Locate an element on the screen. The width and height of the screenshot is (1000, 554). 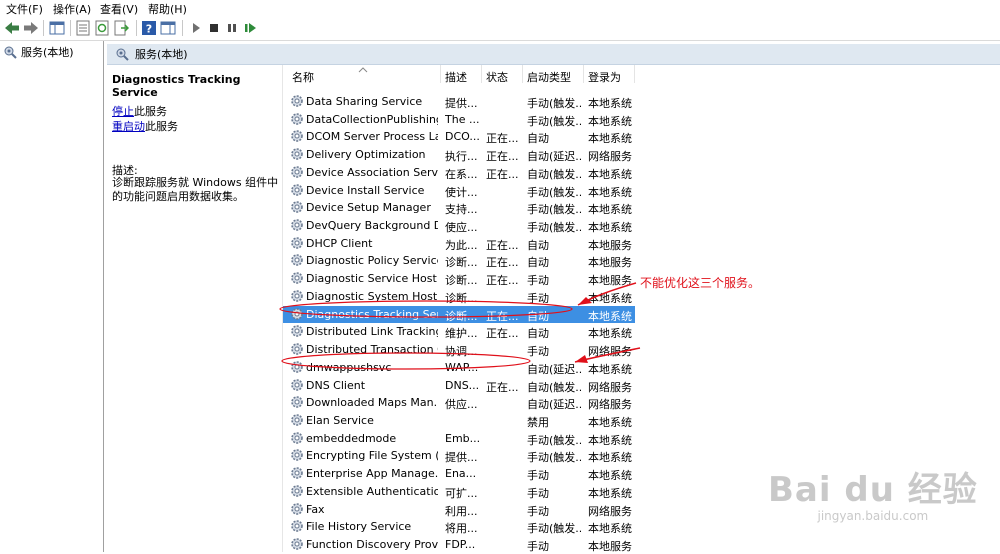
baidu-jingyan-watermark: Bai du 经验 jingyan.baidu.com is located at coordinates (873, 492).